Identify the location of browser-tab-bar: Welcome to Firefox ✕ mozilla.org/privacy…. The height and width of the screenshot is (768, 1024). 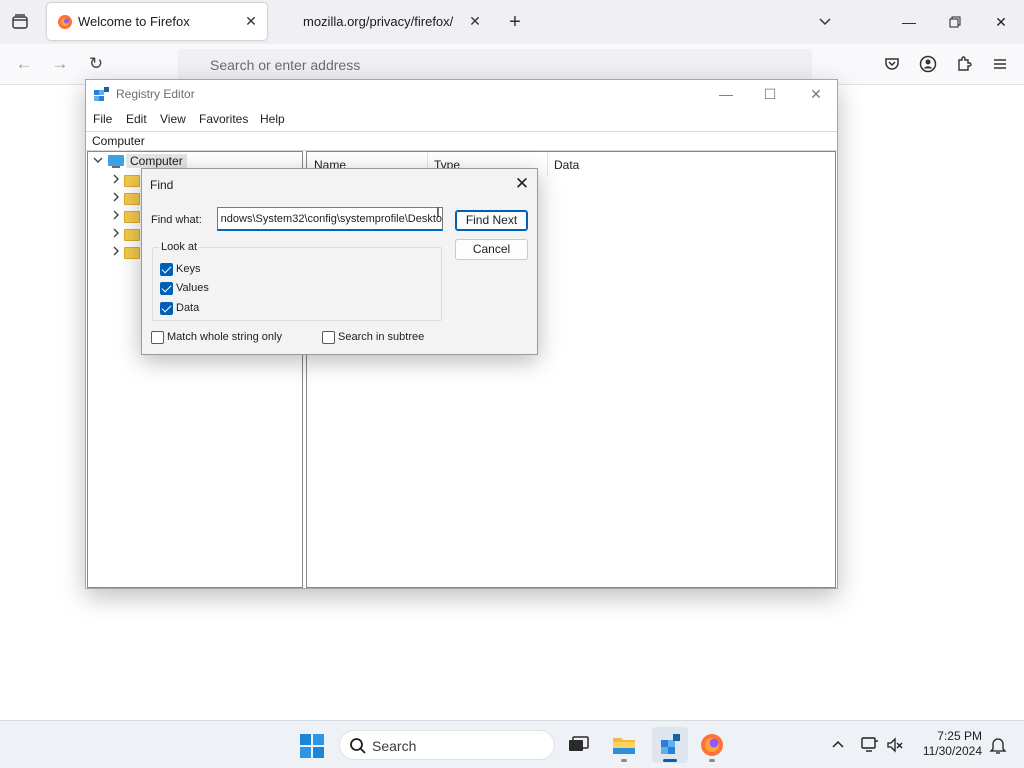
(512, 22).